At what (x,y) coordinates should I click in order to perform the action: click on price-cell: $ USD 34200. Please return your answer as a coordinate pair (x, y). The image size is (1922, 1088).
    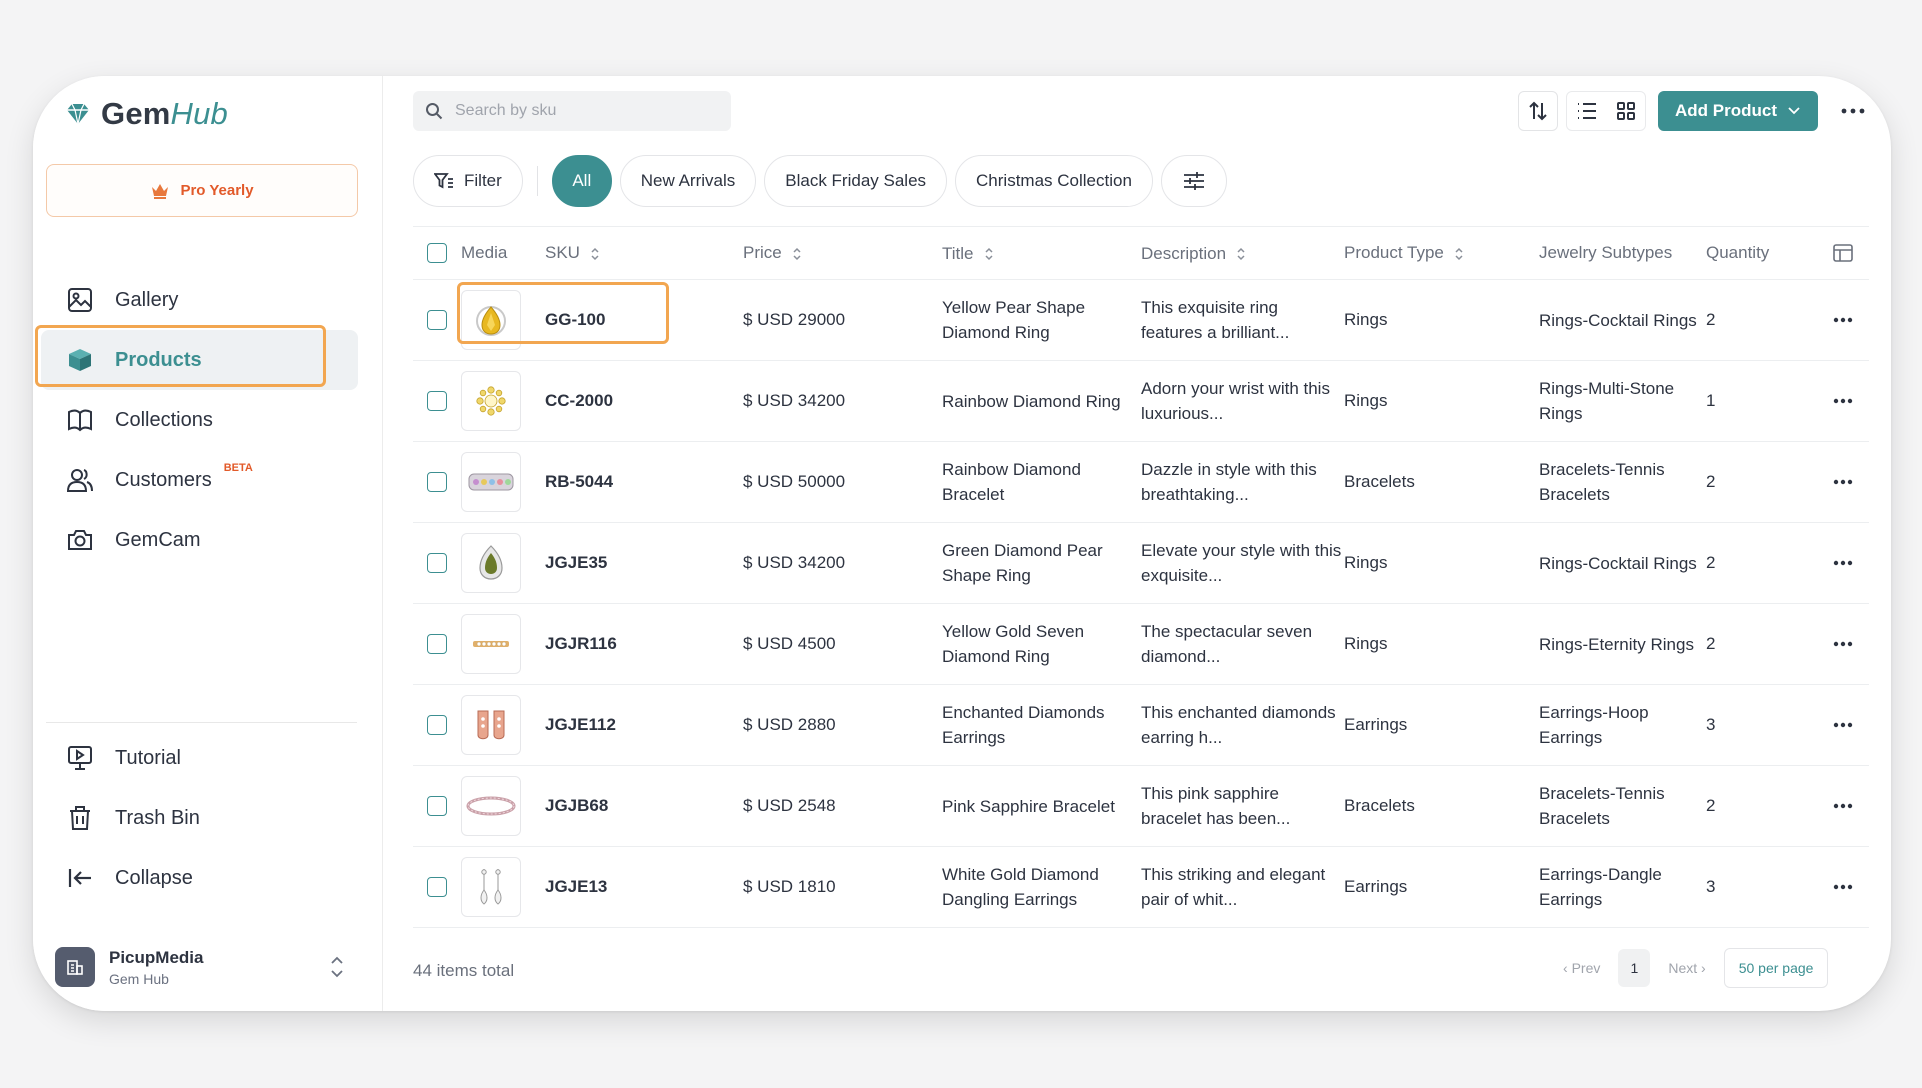
    Looking at the image, I should click on (794, 400).